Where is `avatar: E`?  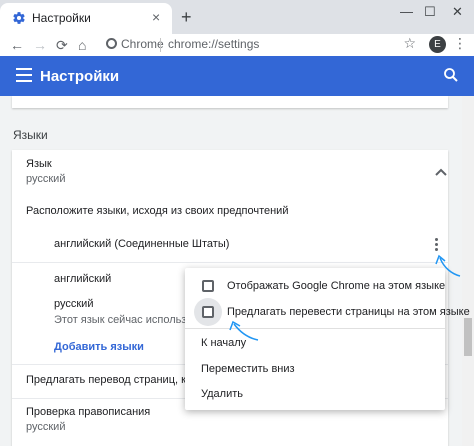
avatar: E is located at coordinates (437, 44).